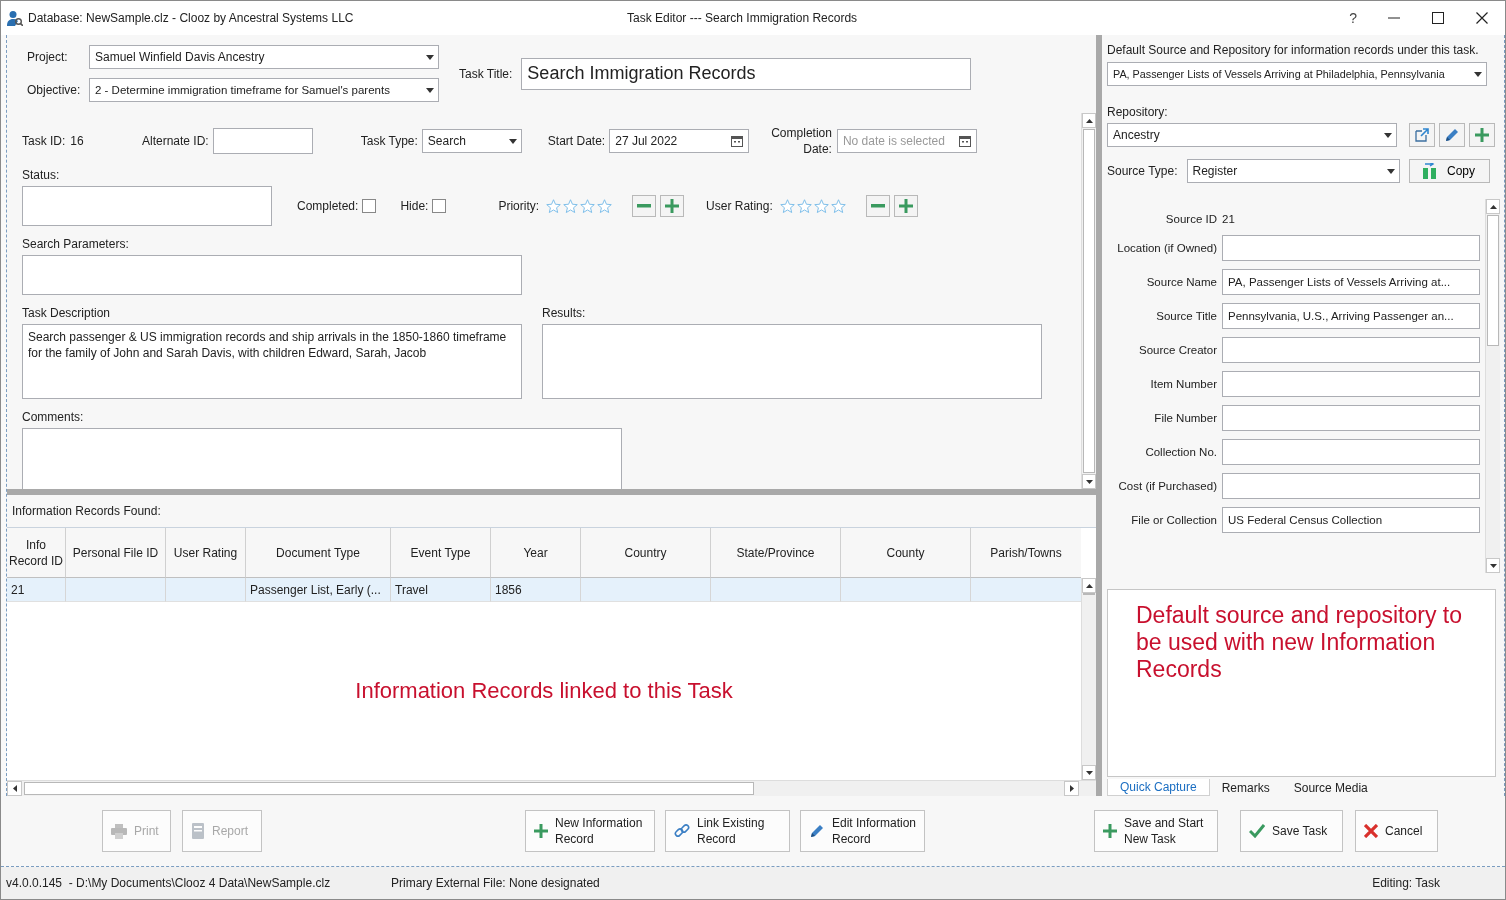  What do you see at coordinates (1252, 135) in the screenshot?
I see `repository-dropdown: Ancestry` at bounding box center [1252, 135].